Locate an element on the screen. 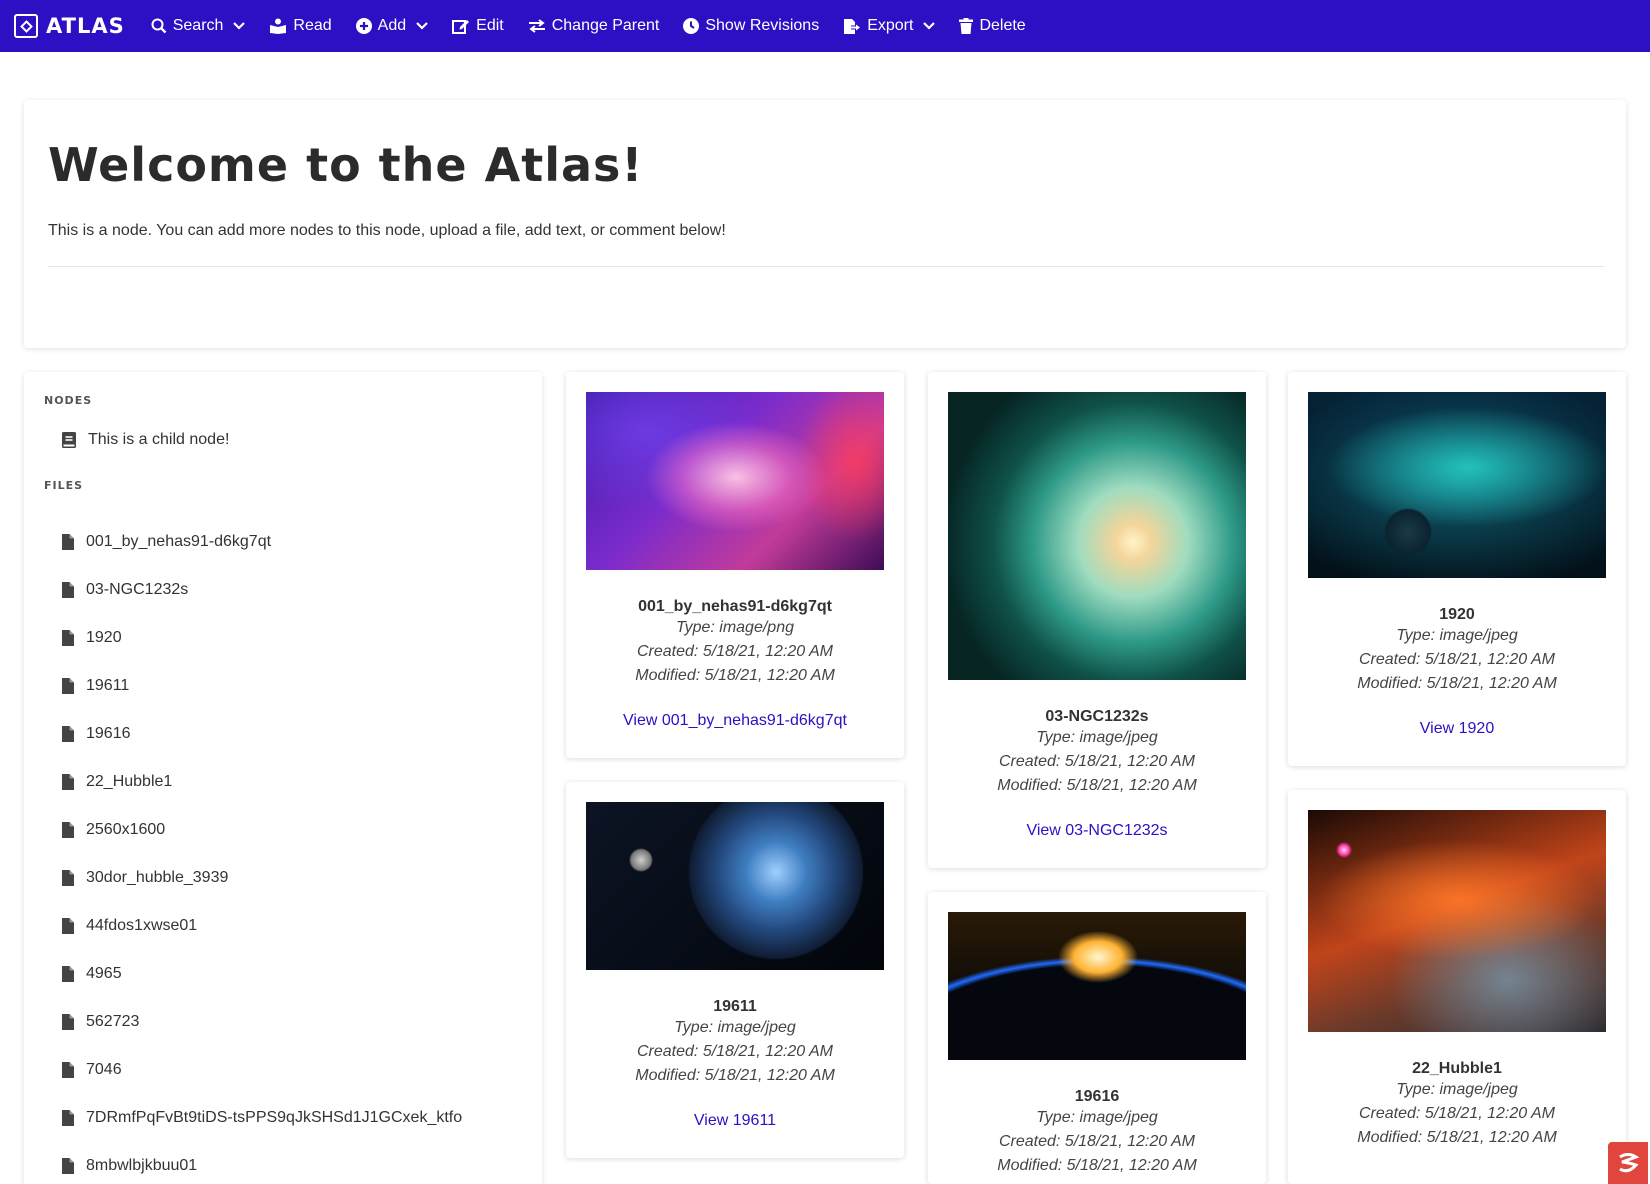  delete-button: Delete is located at coordinates (992, 26).